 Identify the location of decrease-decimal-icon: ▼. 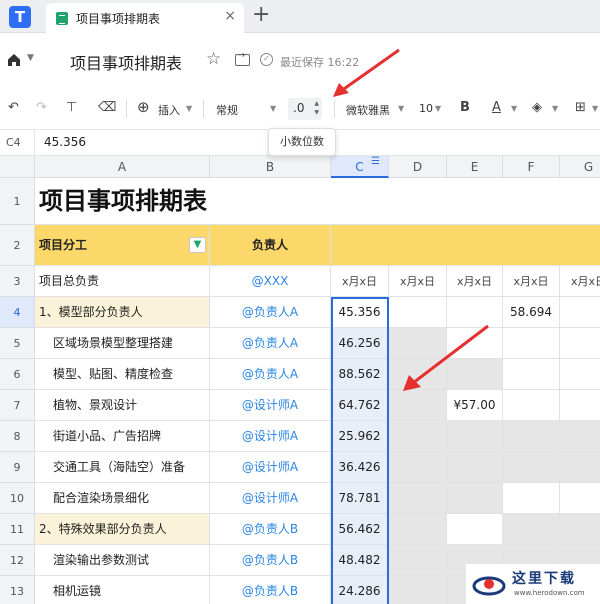
(316, 112).